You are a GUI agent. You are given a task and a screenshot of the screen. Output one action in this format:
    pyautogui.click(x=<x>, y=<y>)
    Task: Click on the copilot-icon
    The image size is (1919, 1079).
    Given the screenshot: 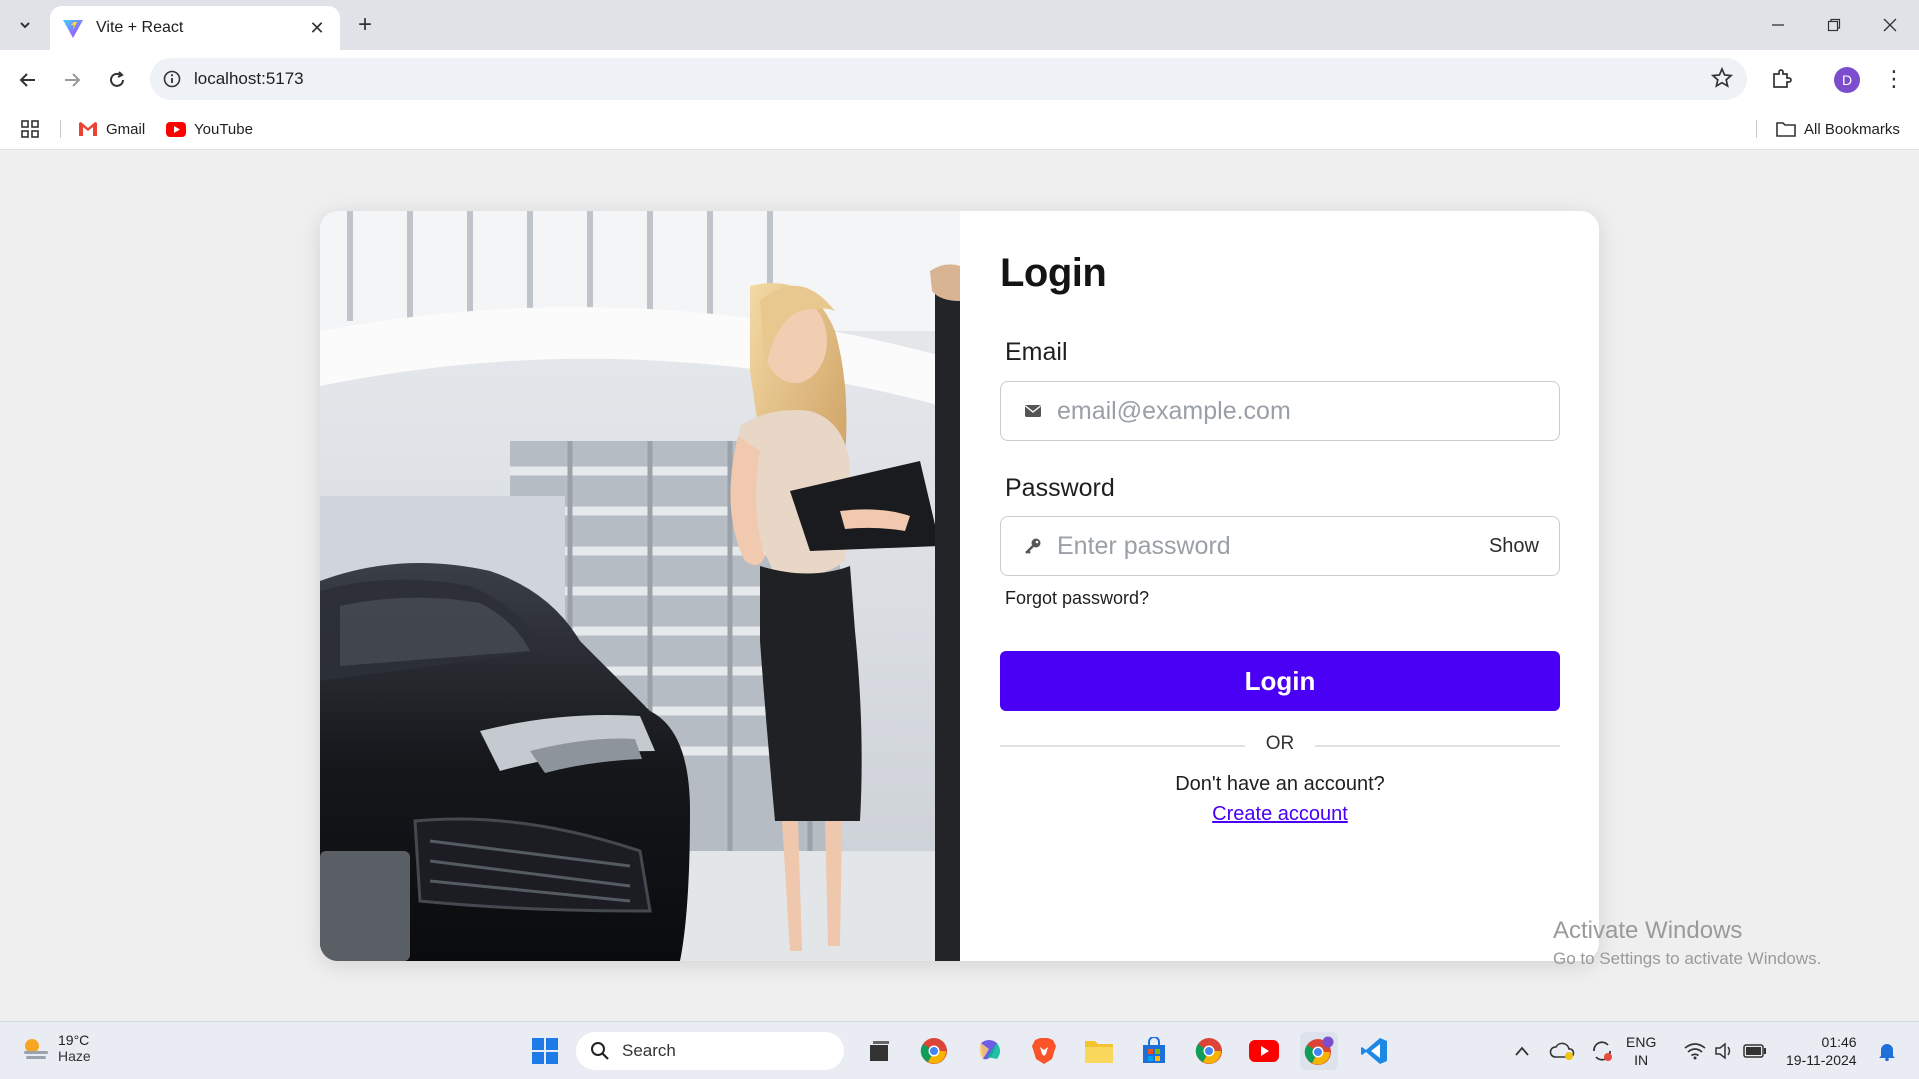 What is the action you would take?
    pyautogui.click(x=989, y=1051)
    